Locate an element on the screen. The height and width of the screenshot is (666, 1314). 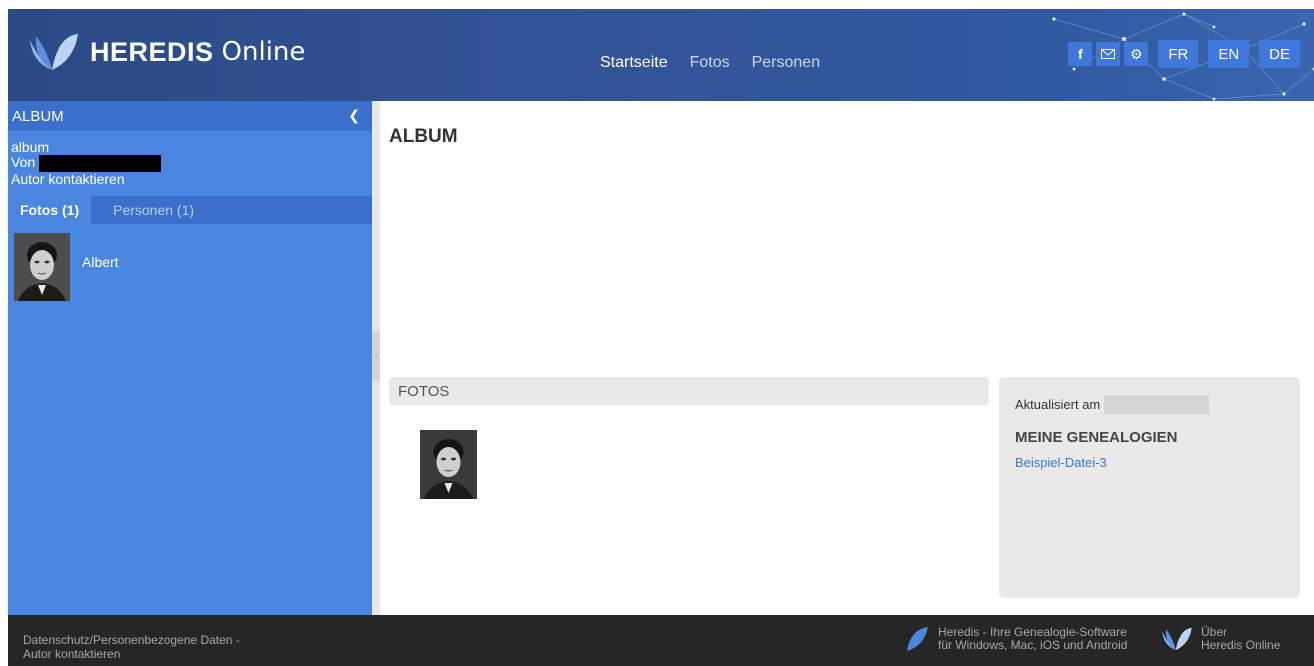
photos-section-header: FOTOS is located at coordinates (689, 391).